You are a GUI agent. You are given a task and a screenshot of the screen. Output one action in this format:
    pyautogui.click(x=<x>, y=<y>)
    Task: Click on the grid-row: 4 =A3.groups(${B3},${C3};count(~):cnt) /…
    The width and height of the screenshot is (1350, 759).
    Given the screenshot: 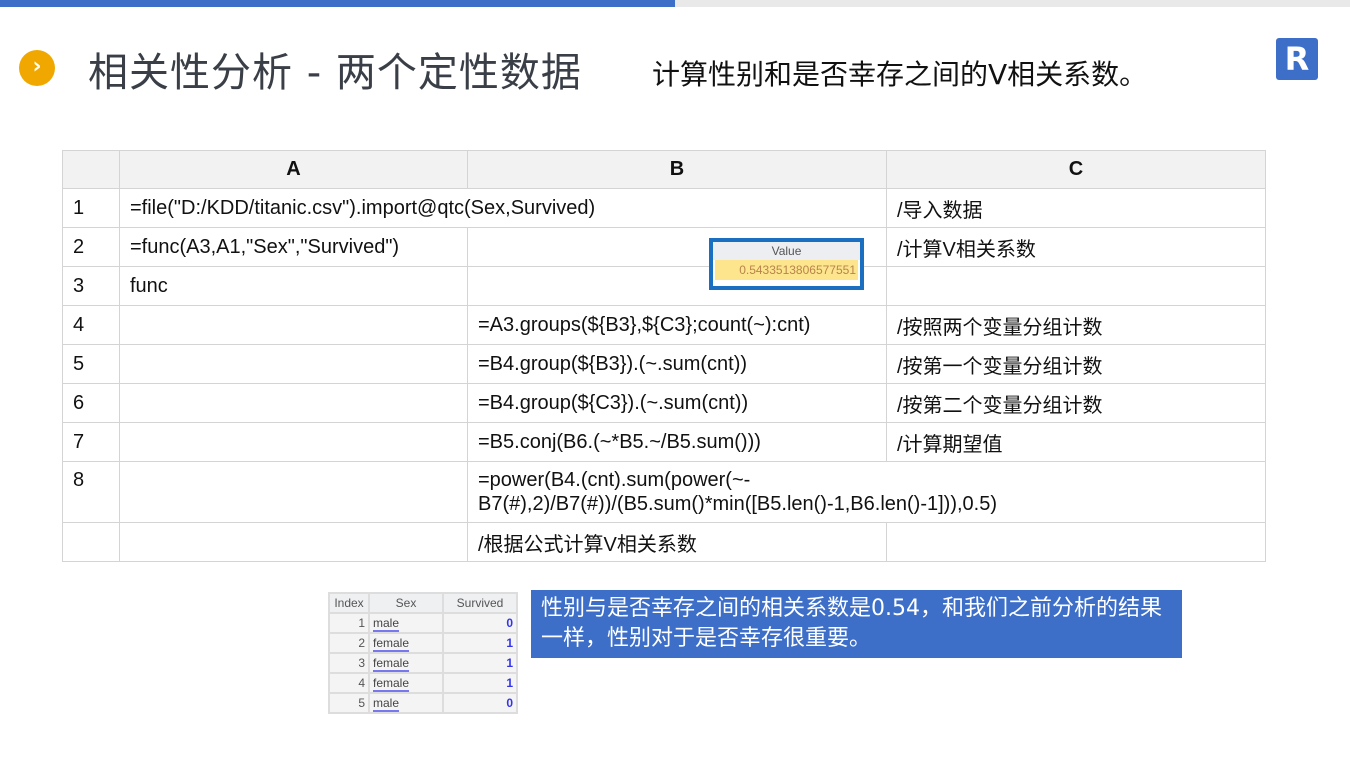 What is the action you would take?
    pyautogui.click(x=664, y=325)
    